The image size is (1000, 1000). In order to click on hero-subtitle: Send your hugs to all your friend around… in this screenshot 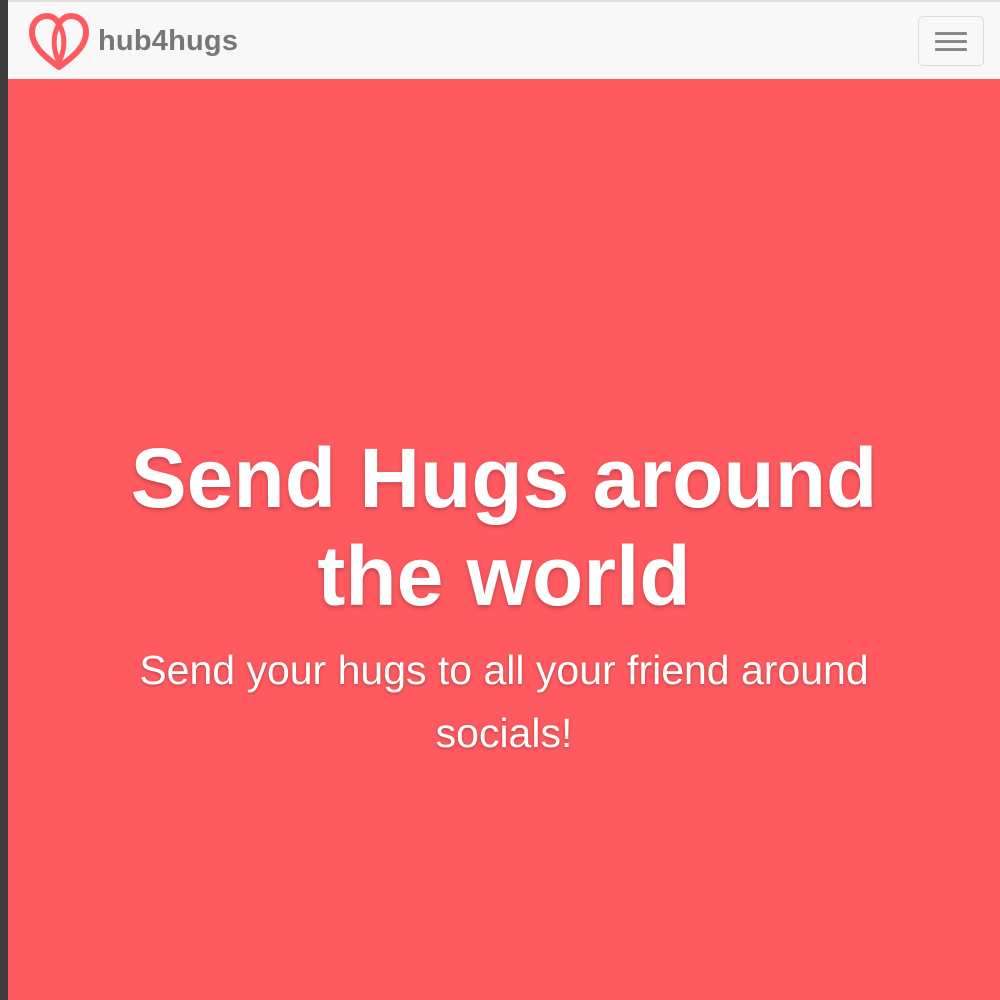, I will do `click(504, 701)`.